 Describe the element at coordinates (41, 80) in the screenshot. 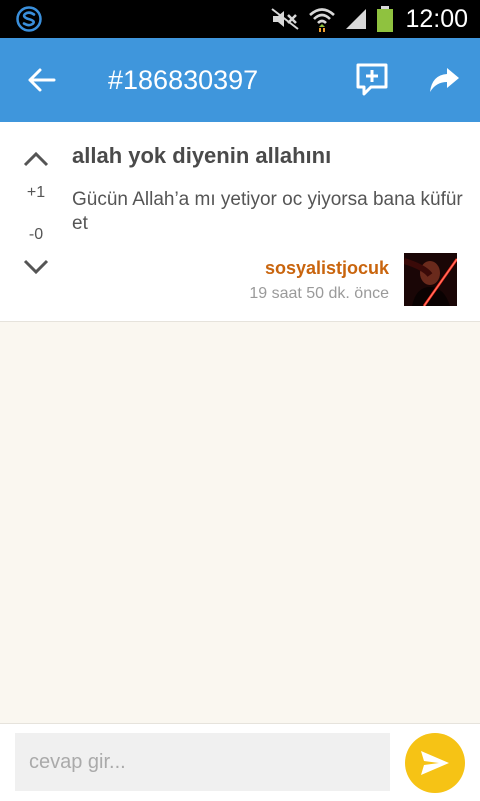

I see `arrow-left-icon` at that location.